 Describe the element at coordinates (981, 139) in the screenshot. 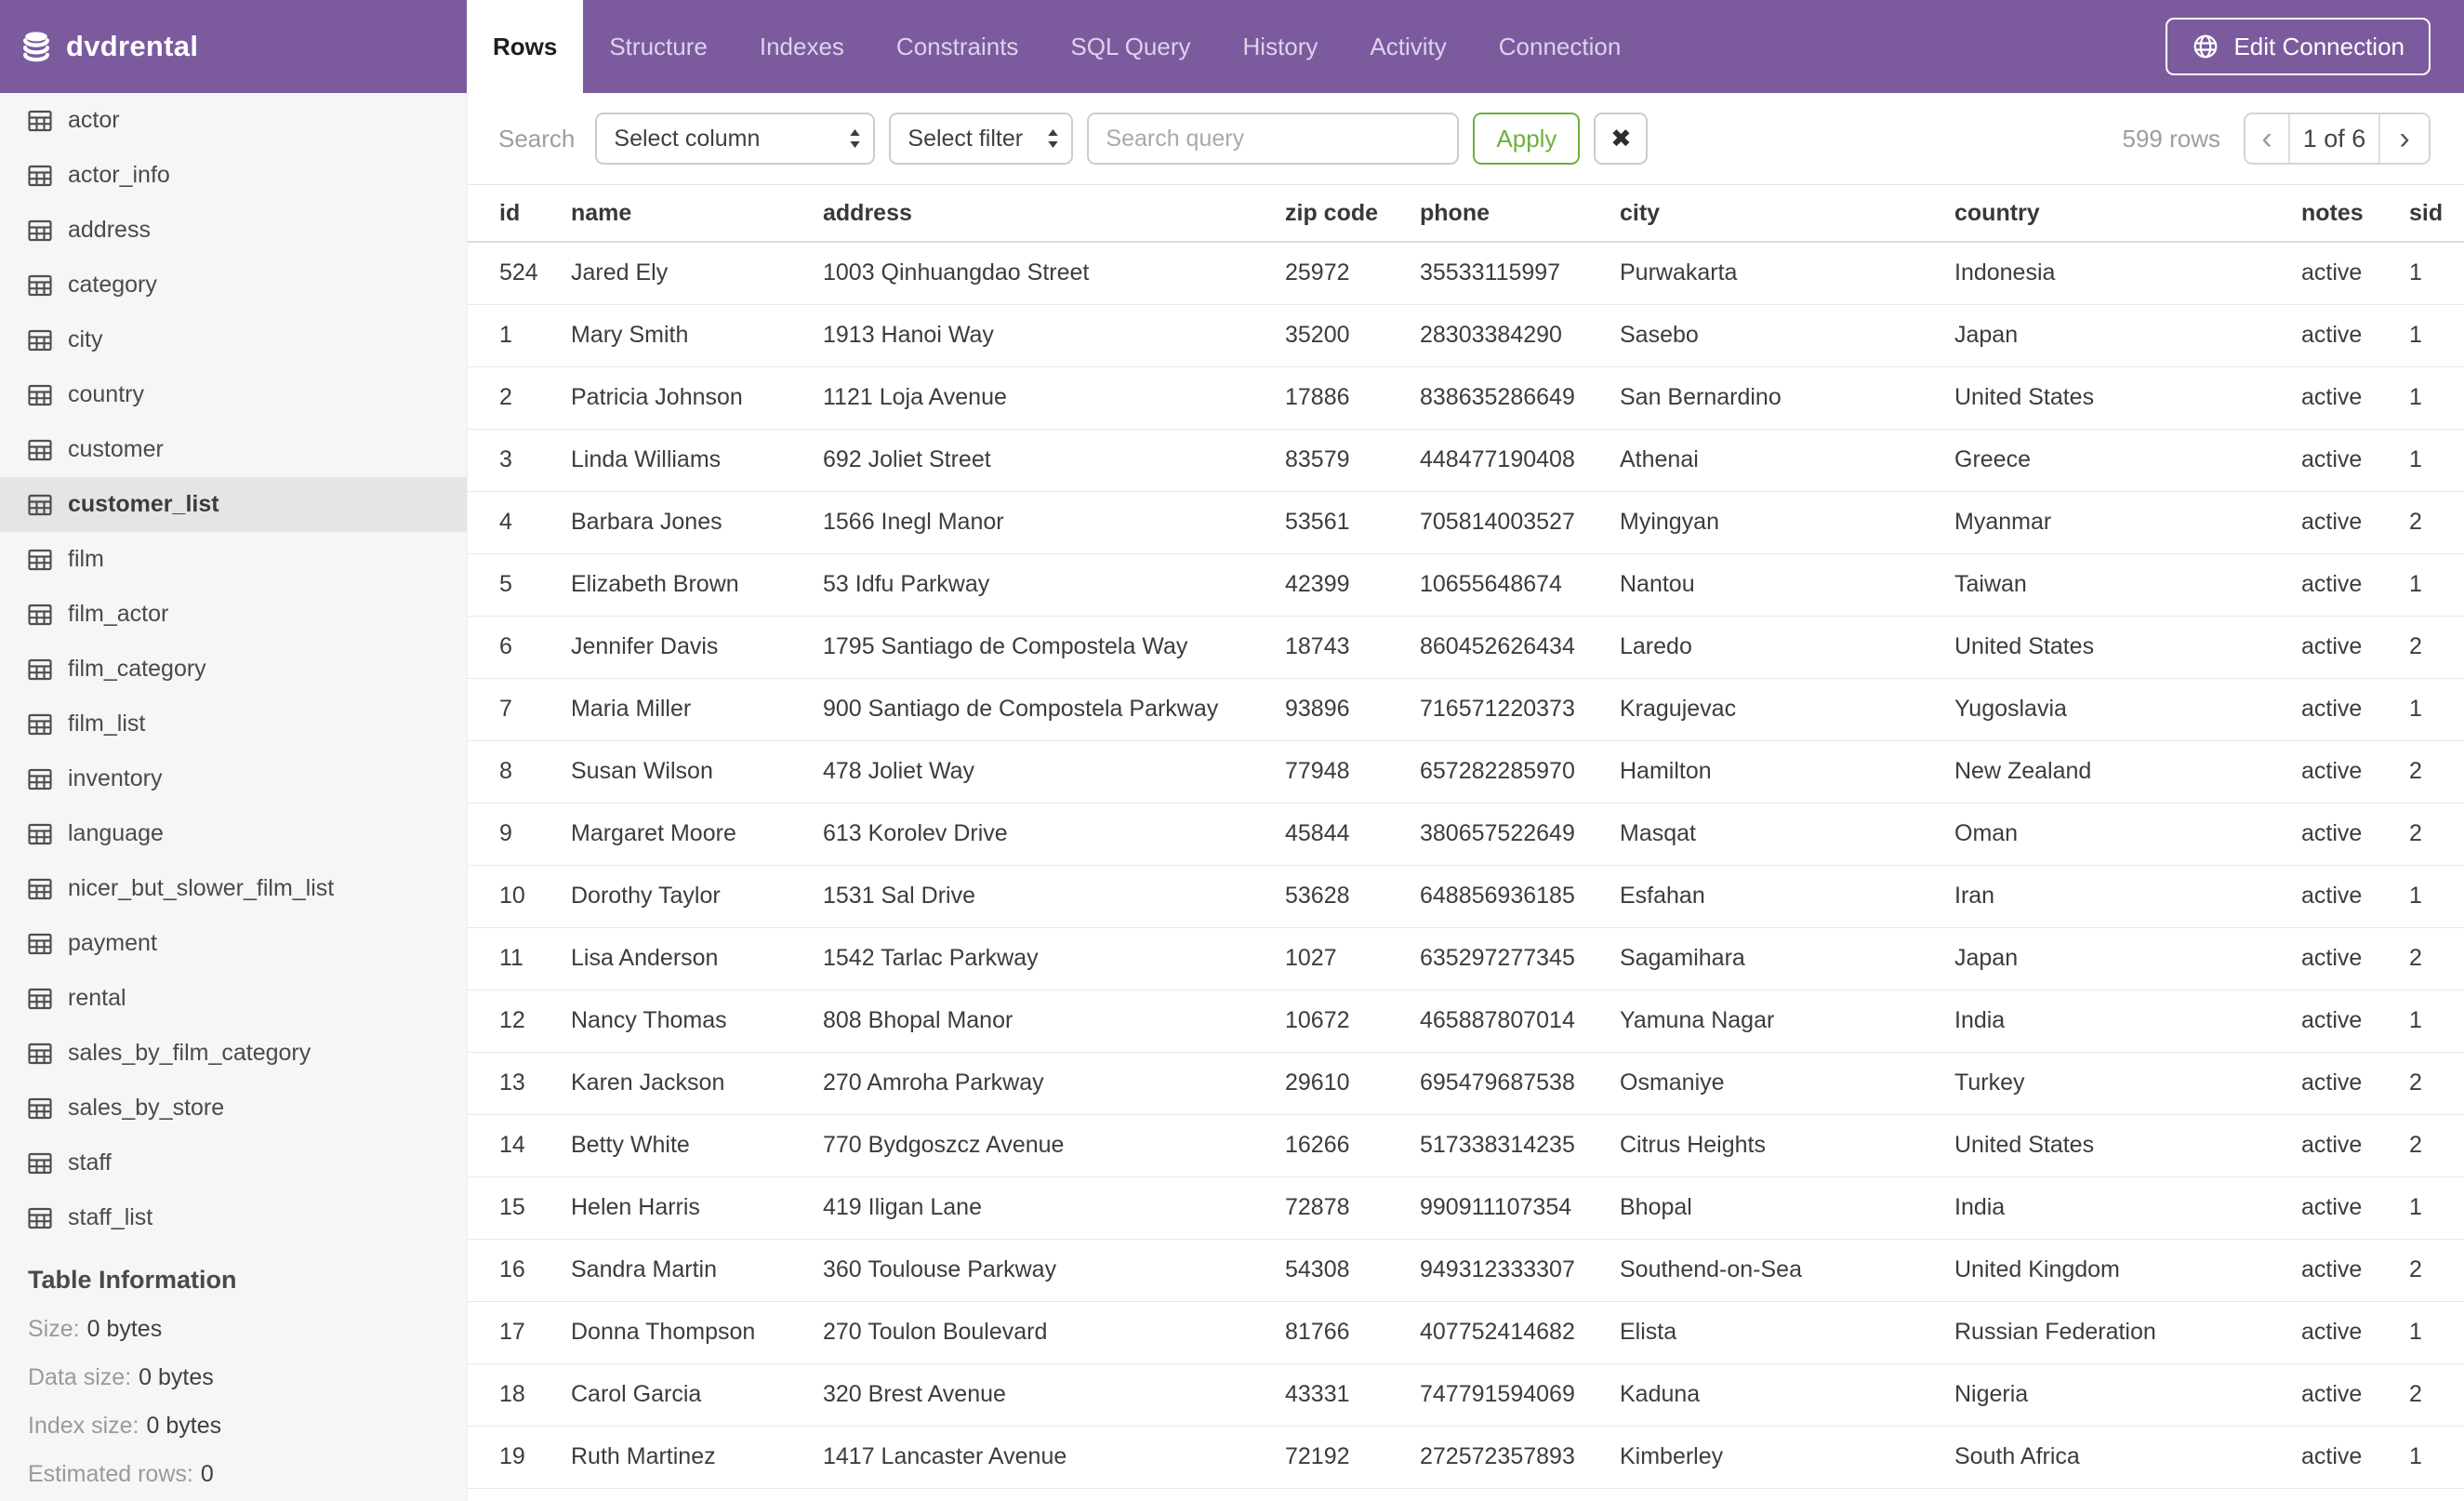

I see `filter-select: Select filter` at that location.